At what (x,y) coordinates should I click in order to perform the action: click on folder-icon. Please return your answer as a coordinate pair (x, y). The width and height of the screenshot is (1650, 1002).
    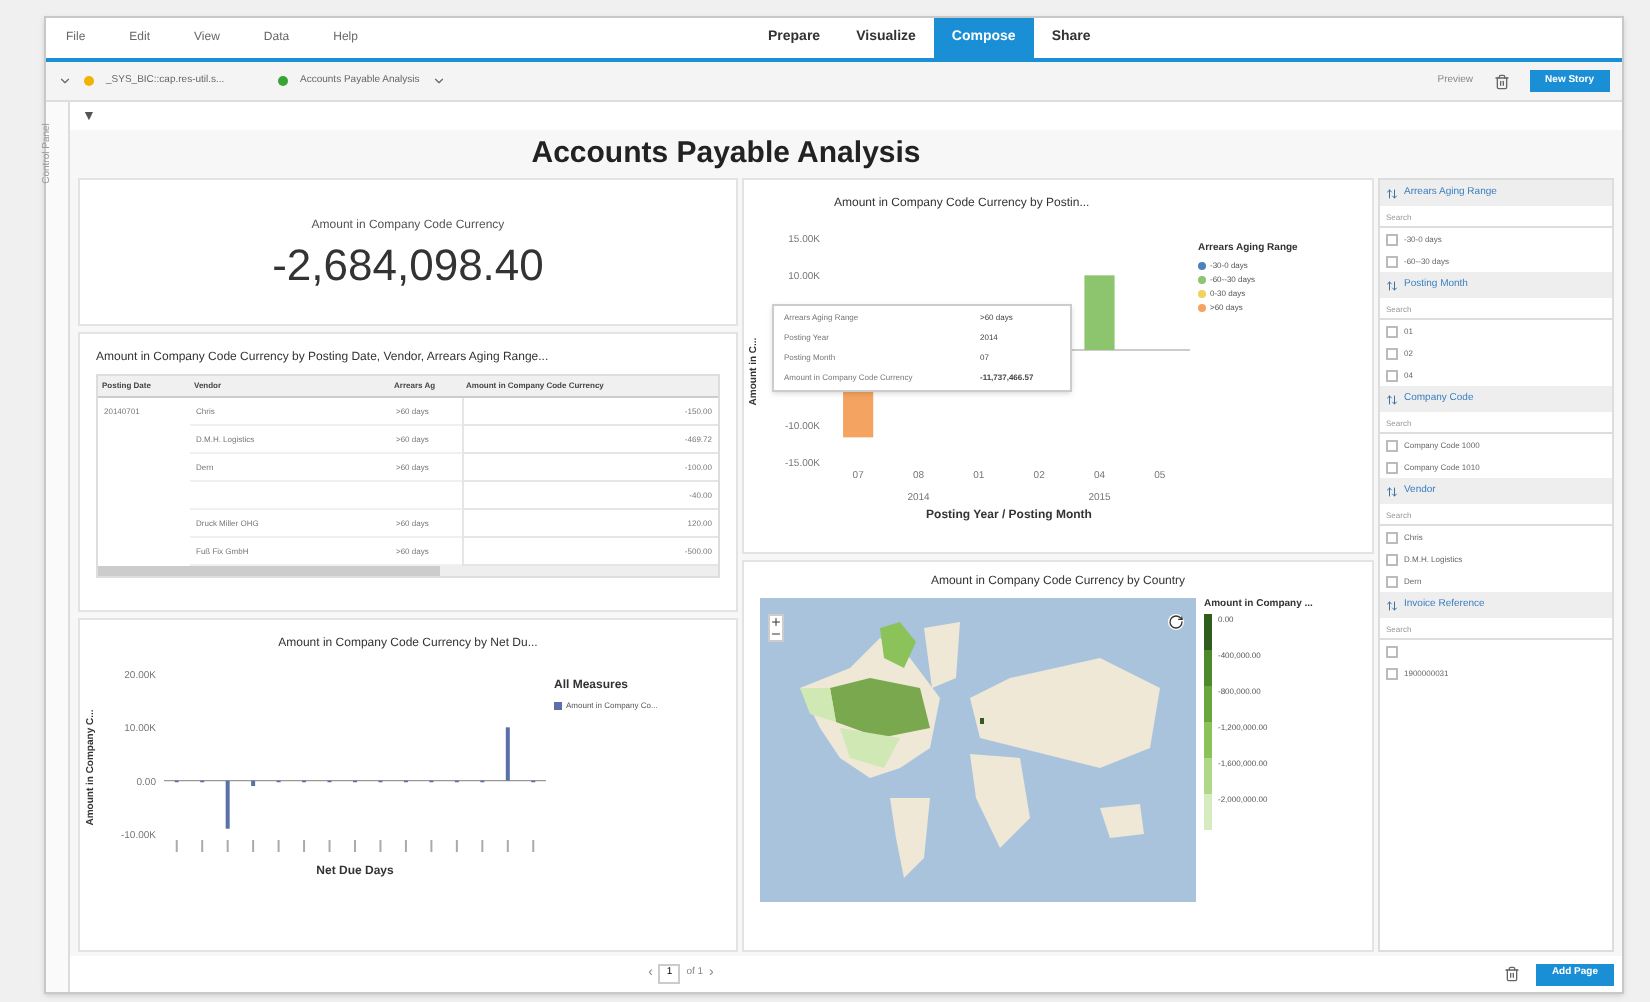
    Looking at the image, I should click on (89, 81).